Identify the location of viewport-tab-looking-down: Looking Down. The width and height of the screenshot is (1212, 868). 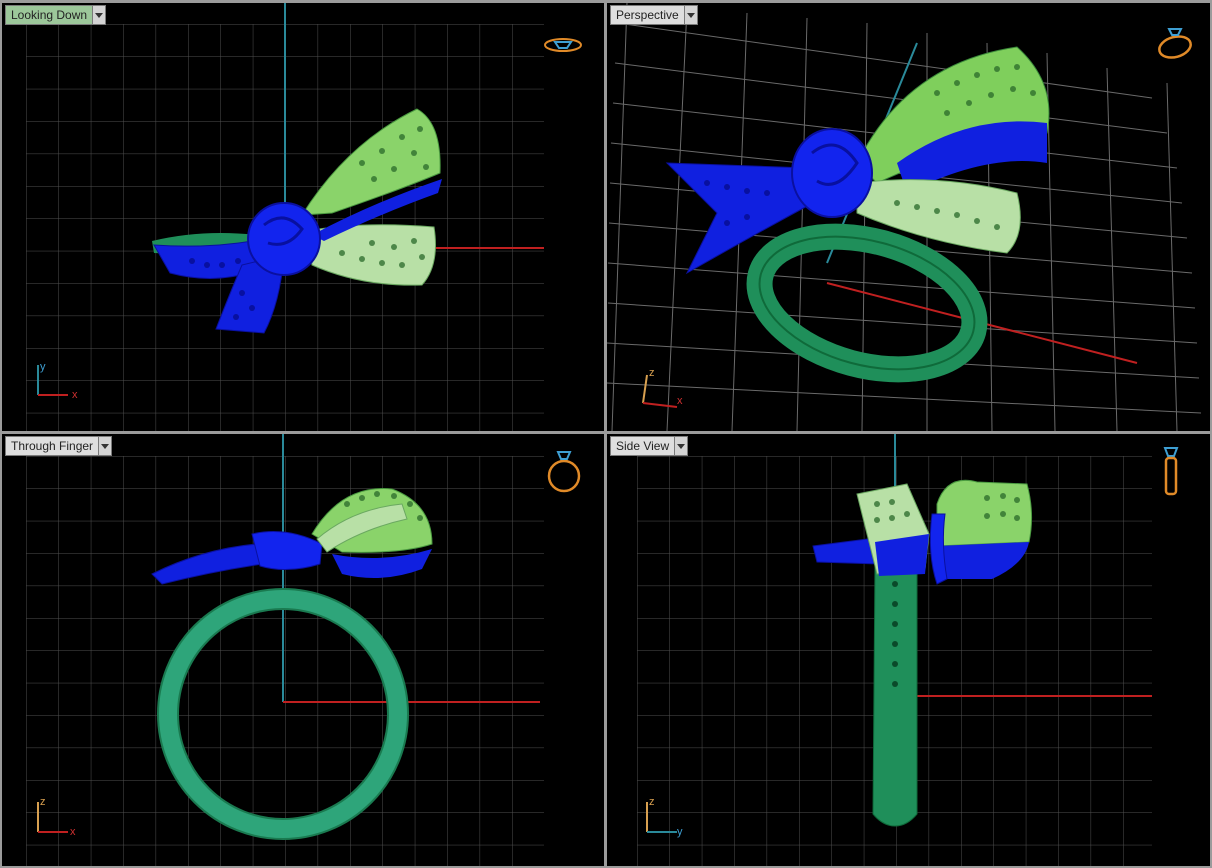
(56, 15).